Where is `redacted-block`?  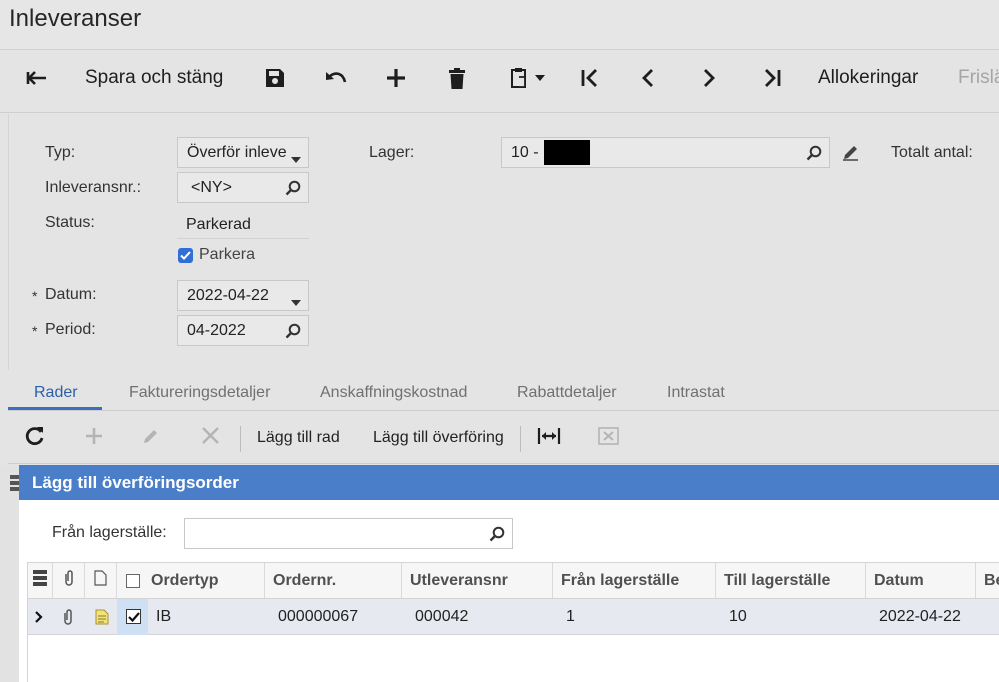
redacted-block is located at coordinates (566, 152).